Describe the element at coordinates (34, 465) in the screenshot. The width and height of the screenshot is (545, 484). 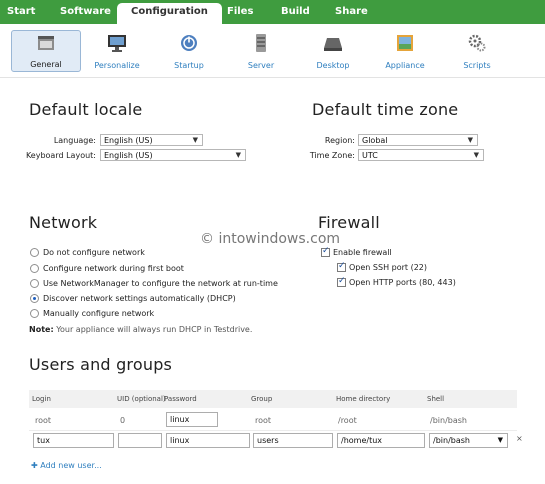
I see `plus-icon: ✚` at that location.